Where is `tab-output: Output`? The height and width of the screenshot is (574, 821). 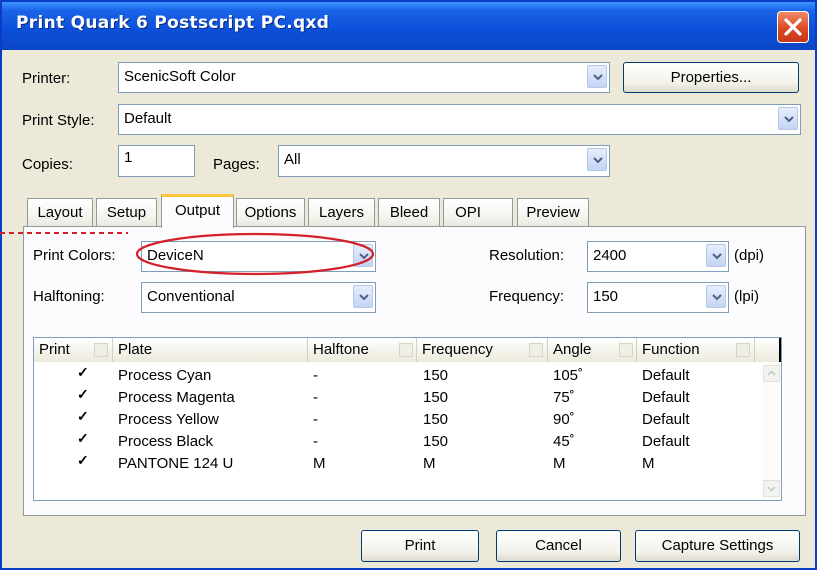 tab-output: Output is located at coordinates (197, 211).